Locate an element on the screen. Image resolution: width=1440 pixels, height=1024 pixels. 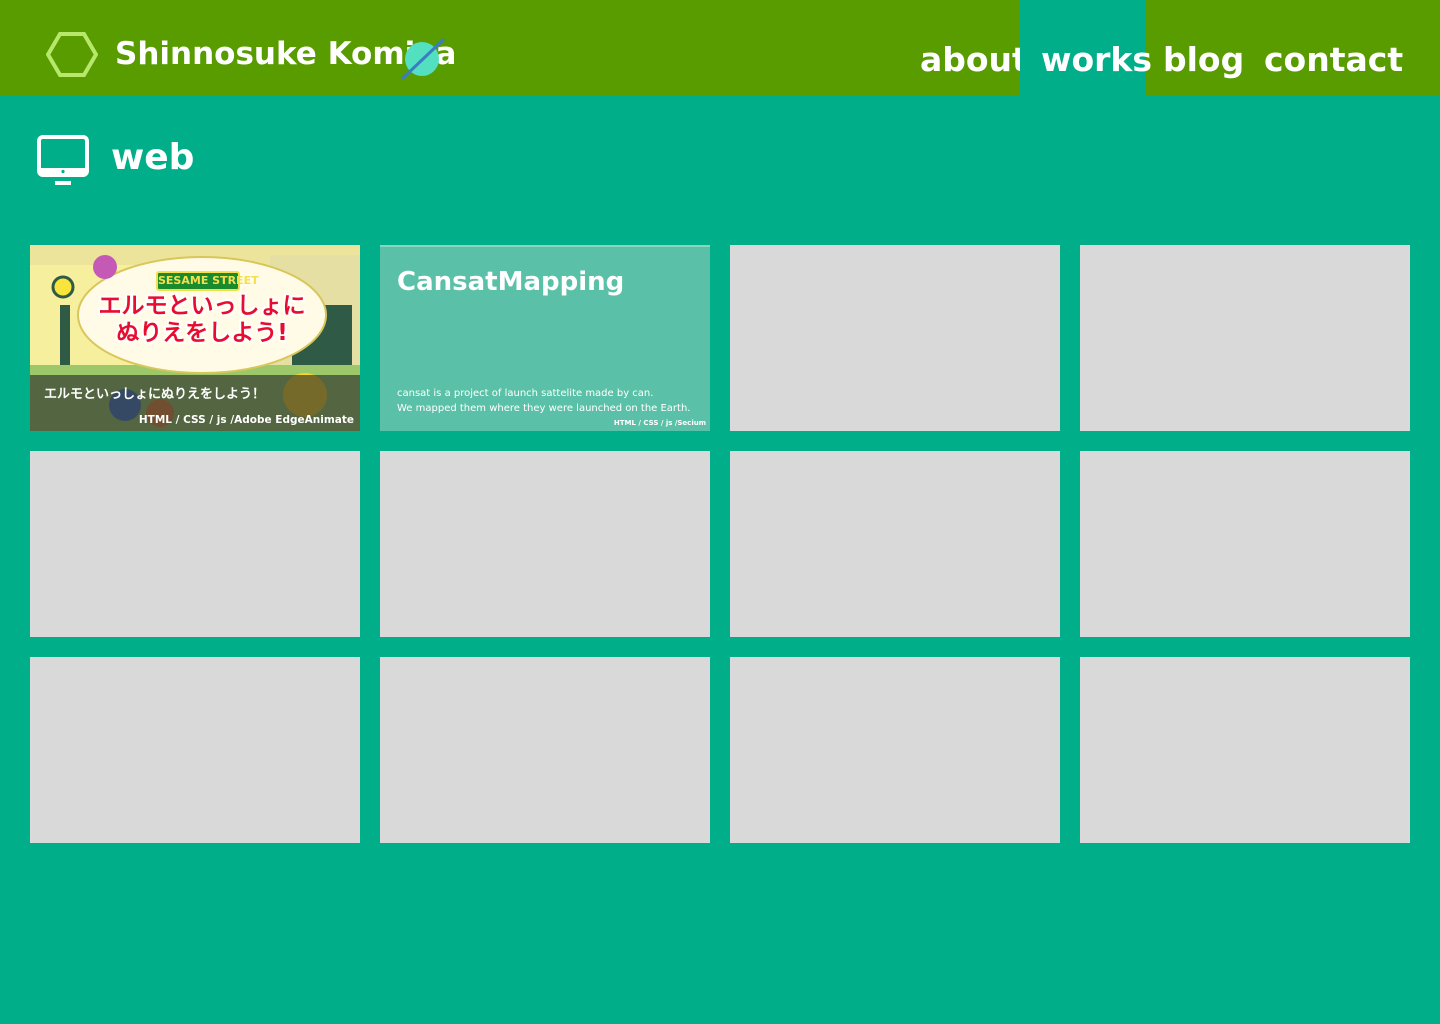
elmo-image-headline: エルモといっしょに ぬりえをしよう! is located at coordinates (202, 320).